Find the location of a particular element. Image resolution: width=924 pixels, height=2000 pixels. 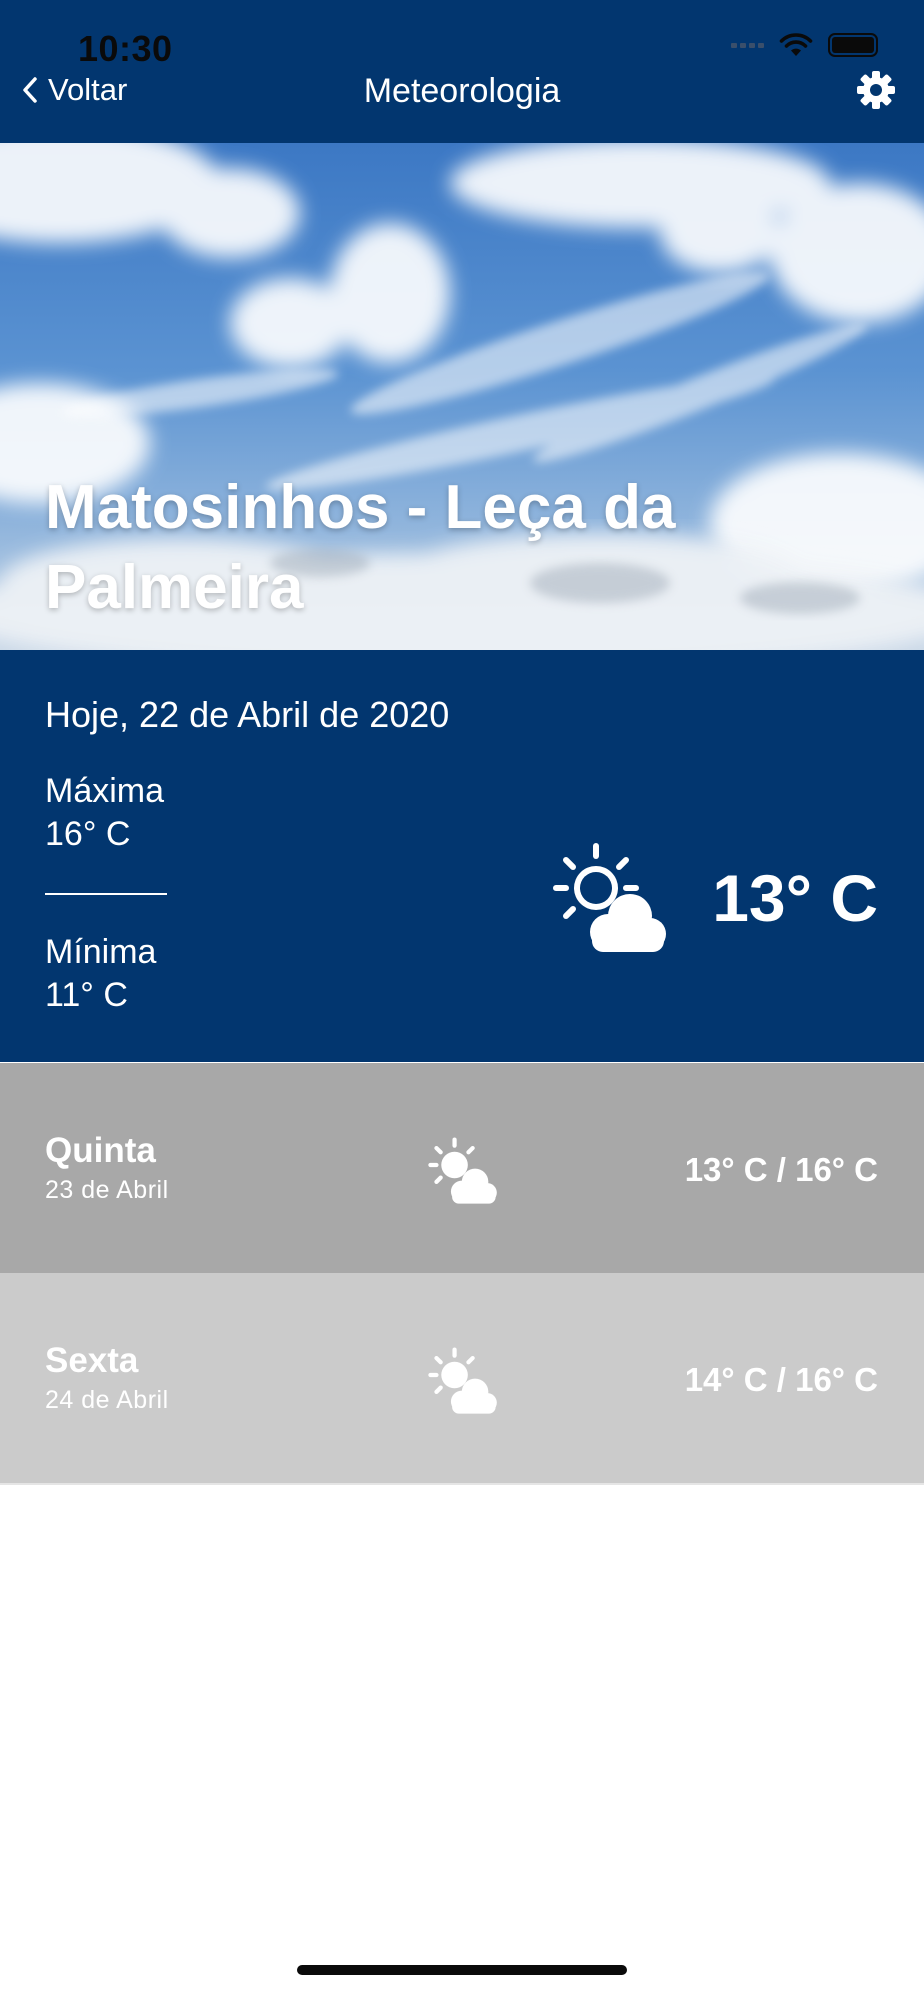

forecast-day: Quinta is located at coordinates (100, 1150).